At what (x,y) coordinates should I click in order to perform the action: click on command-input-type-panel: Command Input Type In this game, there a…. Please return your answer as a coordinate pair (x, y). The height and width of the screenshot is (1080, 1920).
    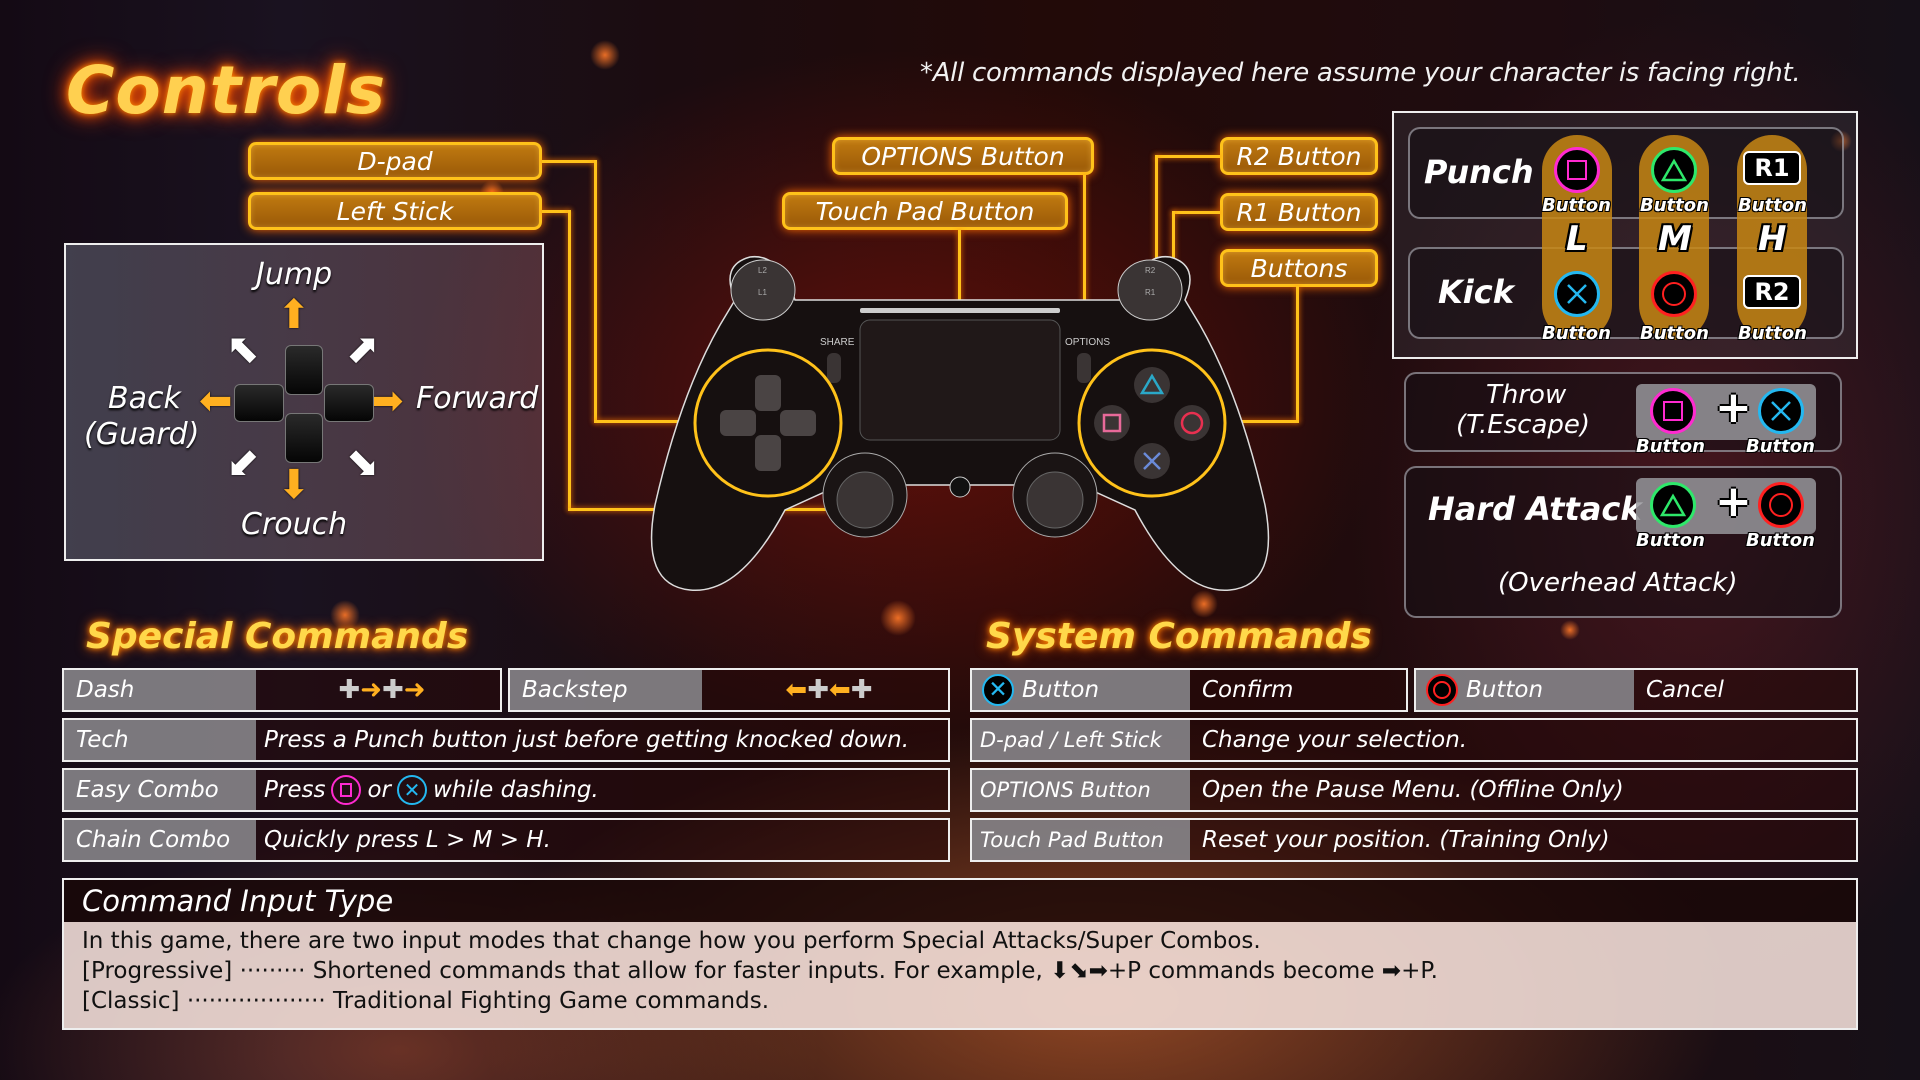
    Looking at the image, I should click on (960, 954).